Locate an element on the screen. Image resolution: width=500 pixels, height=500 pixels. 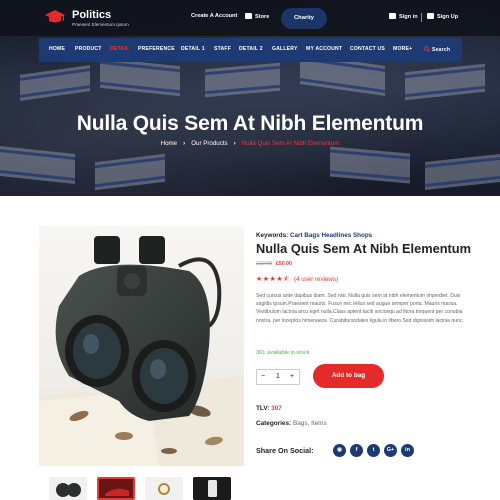
charity-button: Charity is located at coordinates (304, 18).